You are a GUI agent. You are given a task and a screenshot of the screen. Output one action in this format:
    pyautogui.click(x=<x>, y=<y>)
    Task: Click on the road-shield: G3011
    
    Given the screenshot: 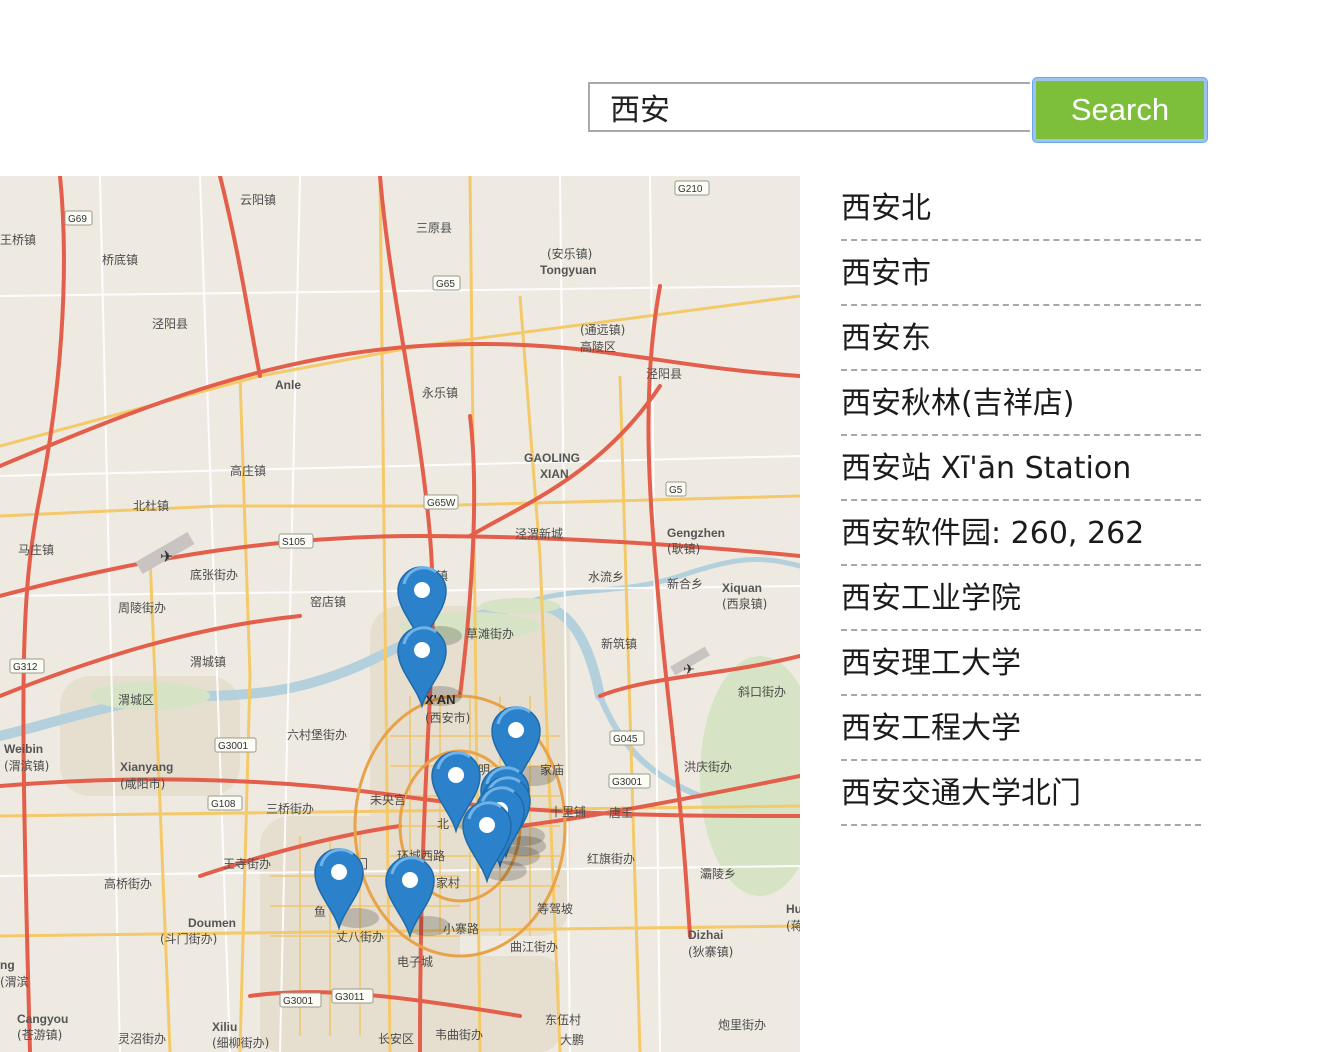 What is the action you would take?
    pyautogui.click(x=352, y=996)
    